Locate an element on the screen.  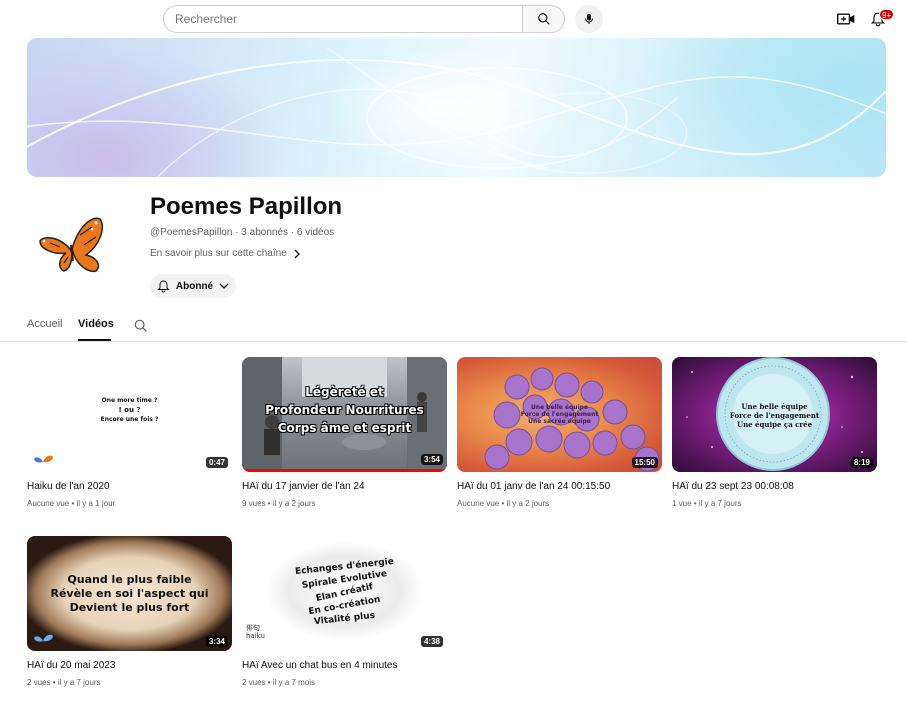
butterfly-icon is located at coordinates (71, 245).